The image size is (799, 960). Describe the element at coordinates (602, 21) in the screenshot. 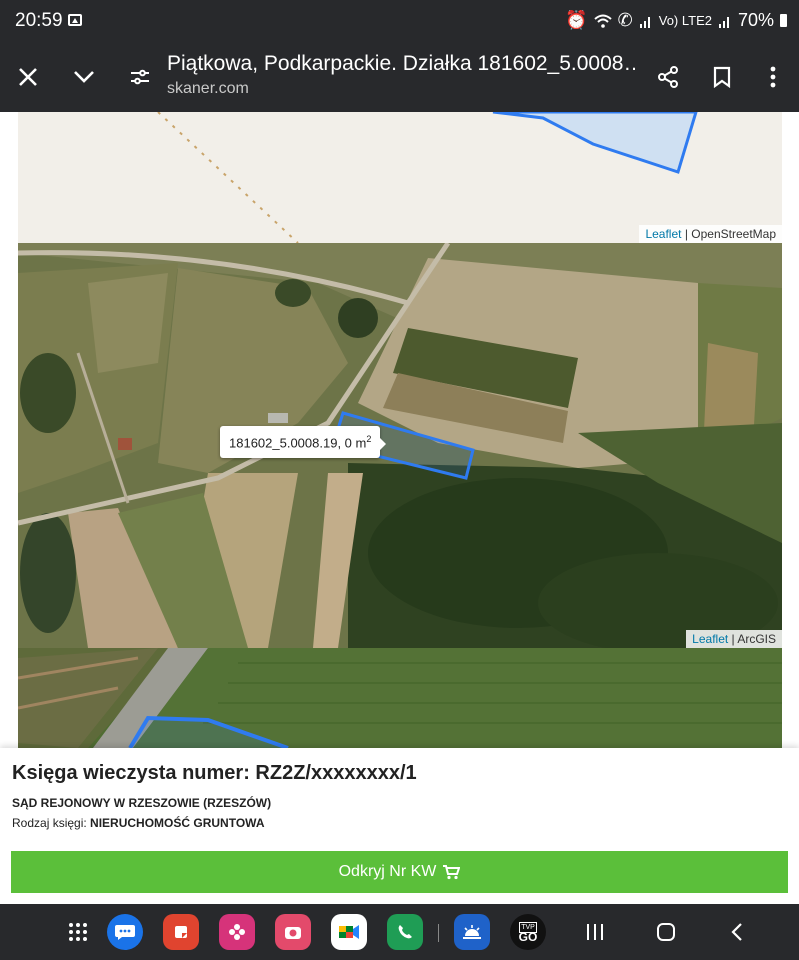

I see `wifi-icon` at that location.